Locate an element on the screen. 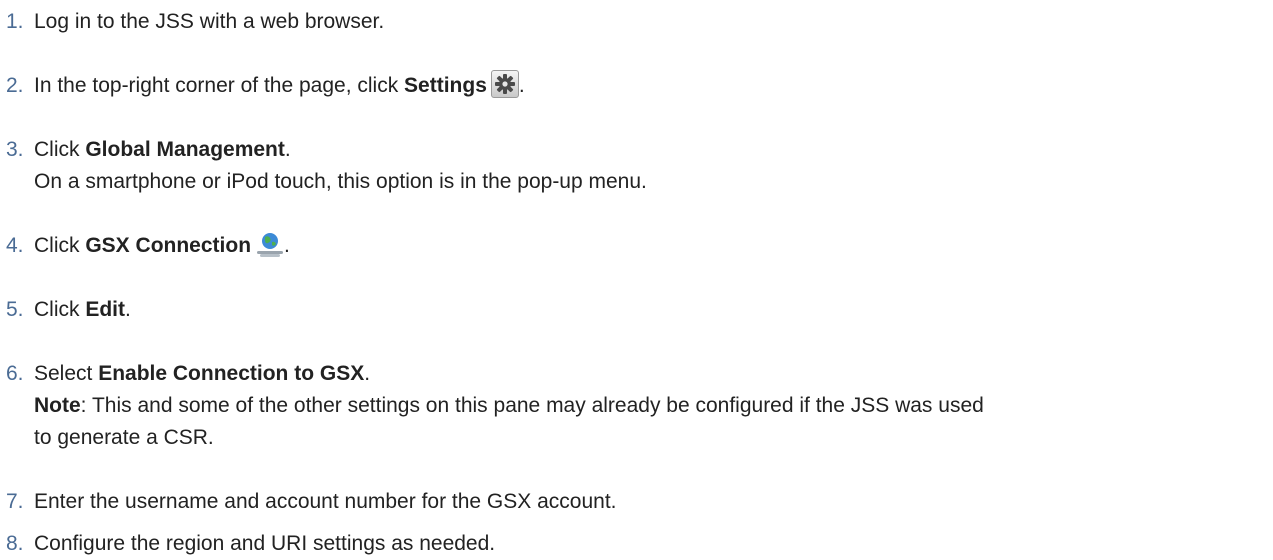 This screenshot has height=560, width=1273. step-number: 1. is located at coordinates (15, 21).